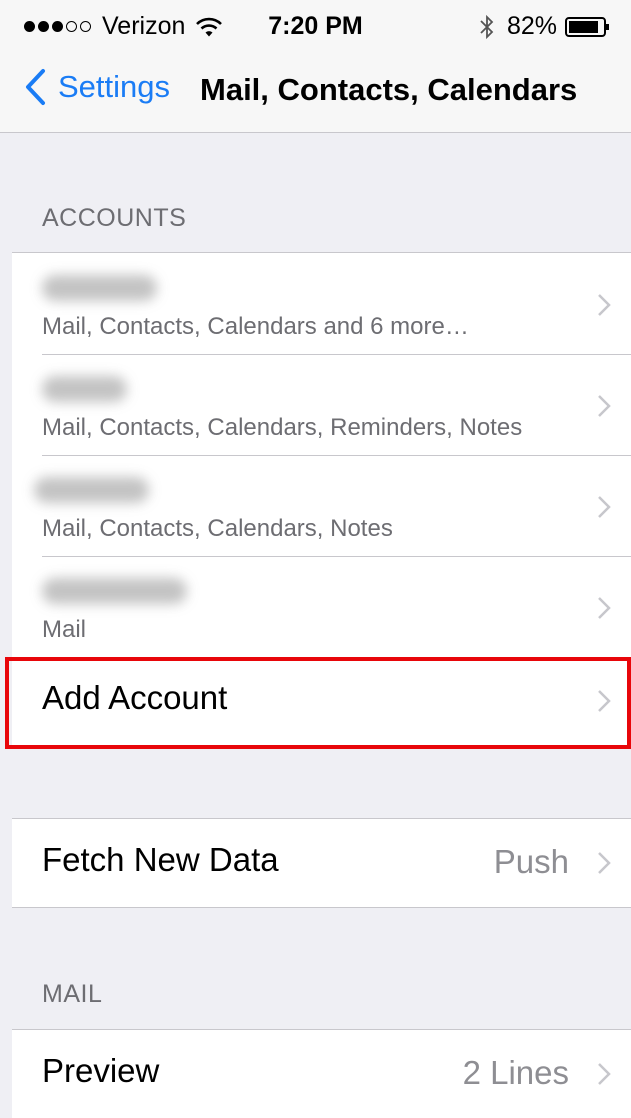  What do you see at coordinates (135, 697) in the screenshot?
I see `add-account-label: Add Account` at bounding box center [135, 697].